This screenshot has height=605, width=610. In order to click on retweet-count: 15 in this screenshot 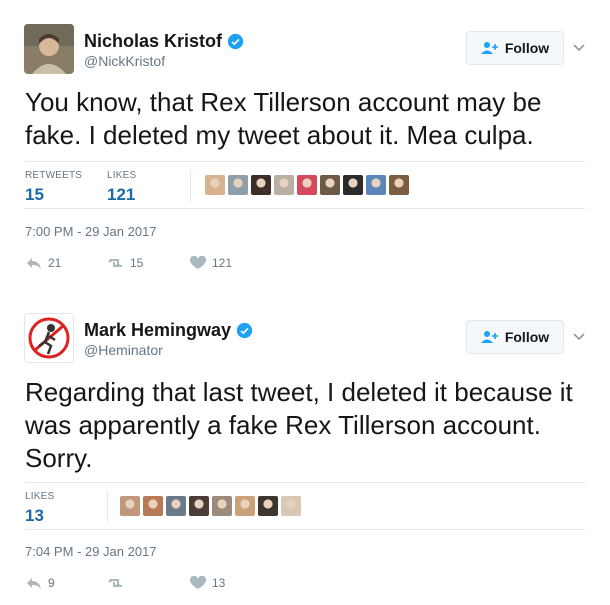, I will do `click(137, 263)`.